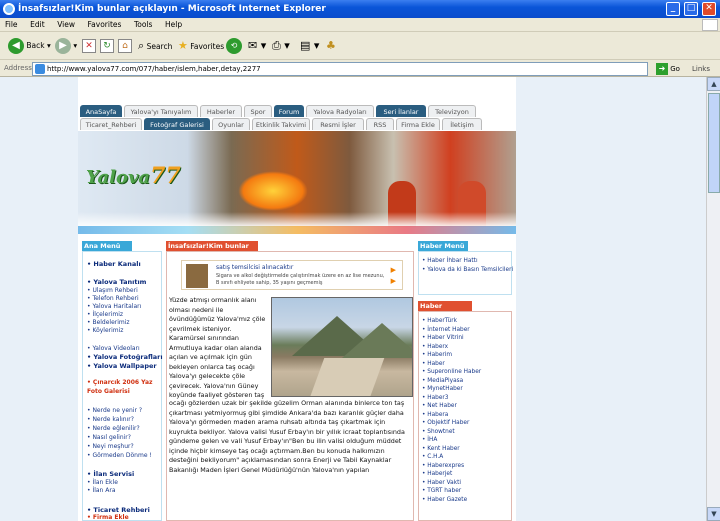  Describe the element at coordinates (133, 176) in the screenshot. I see `site-logo: Yalova77` at that location.